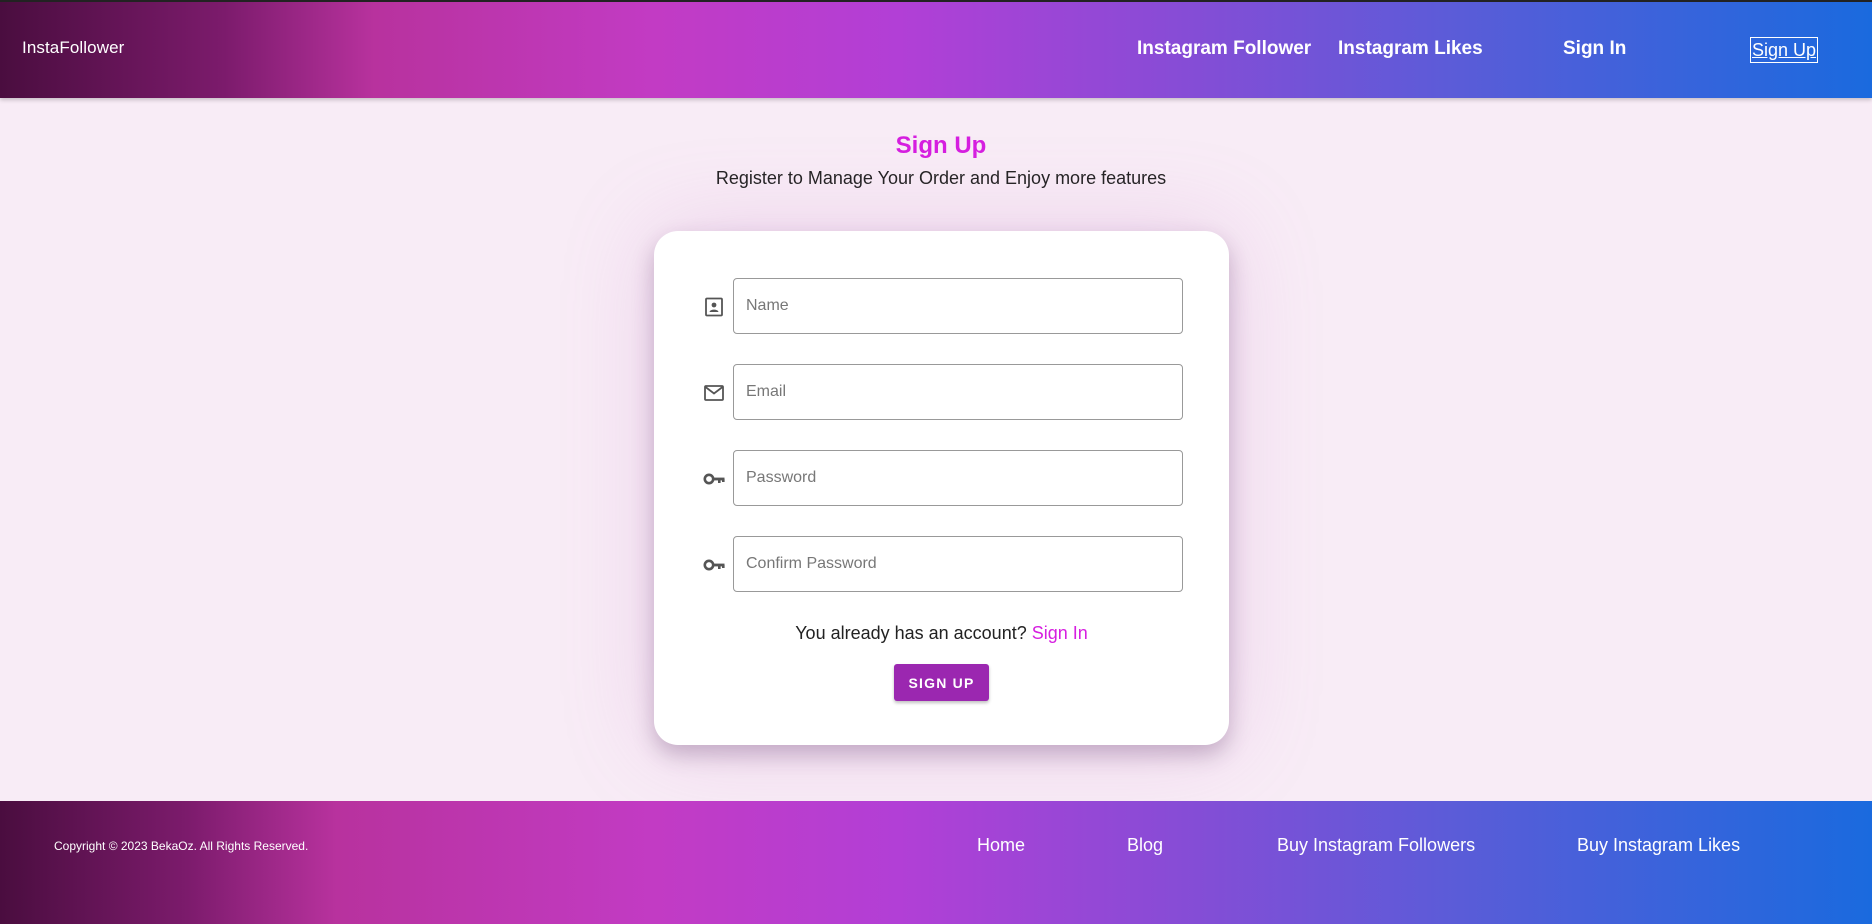 Image resolution: width=1872 pixels, height=924 pixels. I want to click on password-input, so click(958, 478).